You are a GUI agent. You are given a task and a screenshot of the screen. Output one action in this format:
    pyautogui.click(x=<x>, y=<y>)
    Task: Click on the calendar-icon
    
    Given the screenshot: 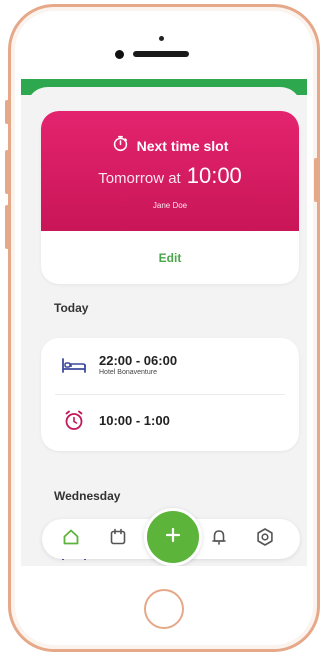 What is the action you would take?
    pyautogui.click(x=118, y=539)
    